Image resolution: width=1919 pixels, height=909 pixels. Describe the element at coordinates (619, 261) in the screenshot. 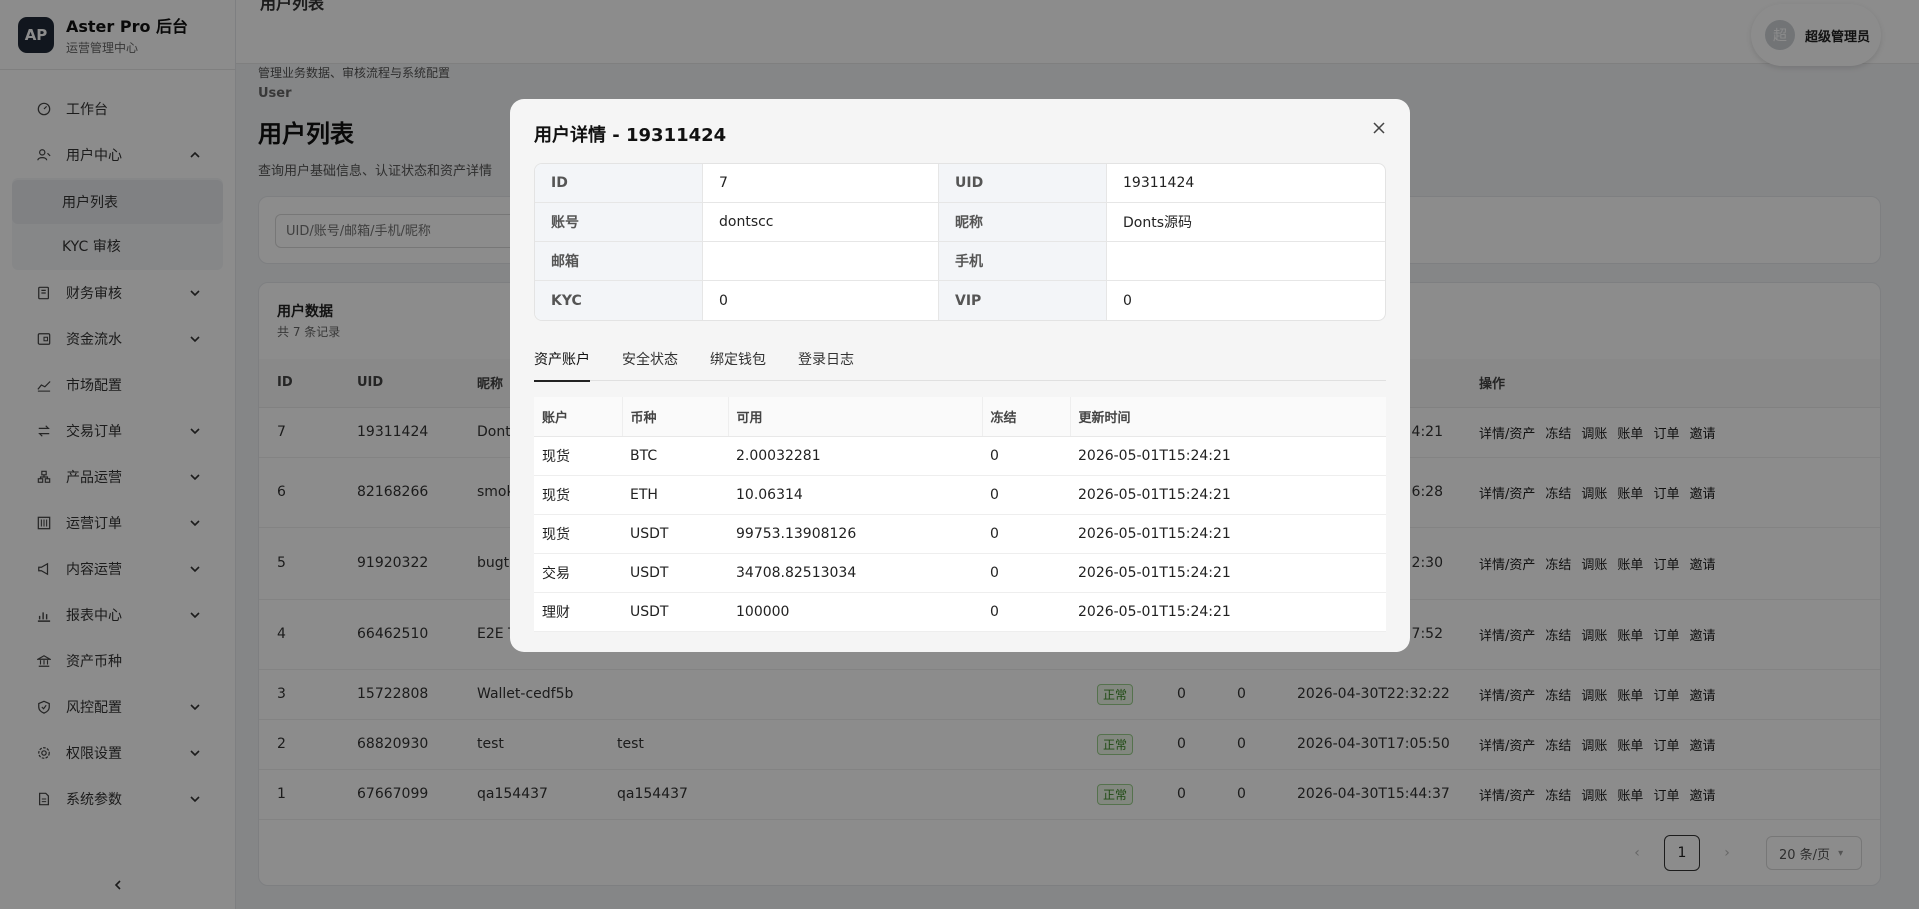

I see `info-label: 邮箱` at that location.